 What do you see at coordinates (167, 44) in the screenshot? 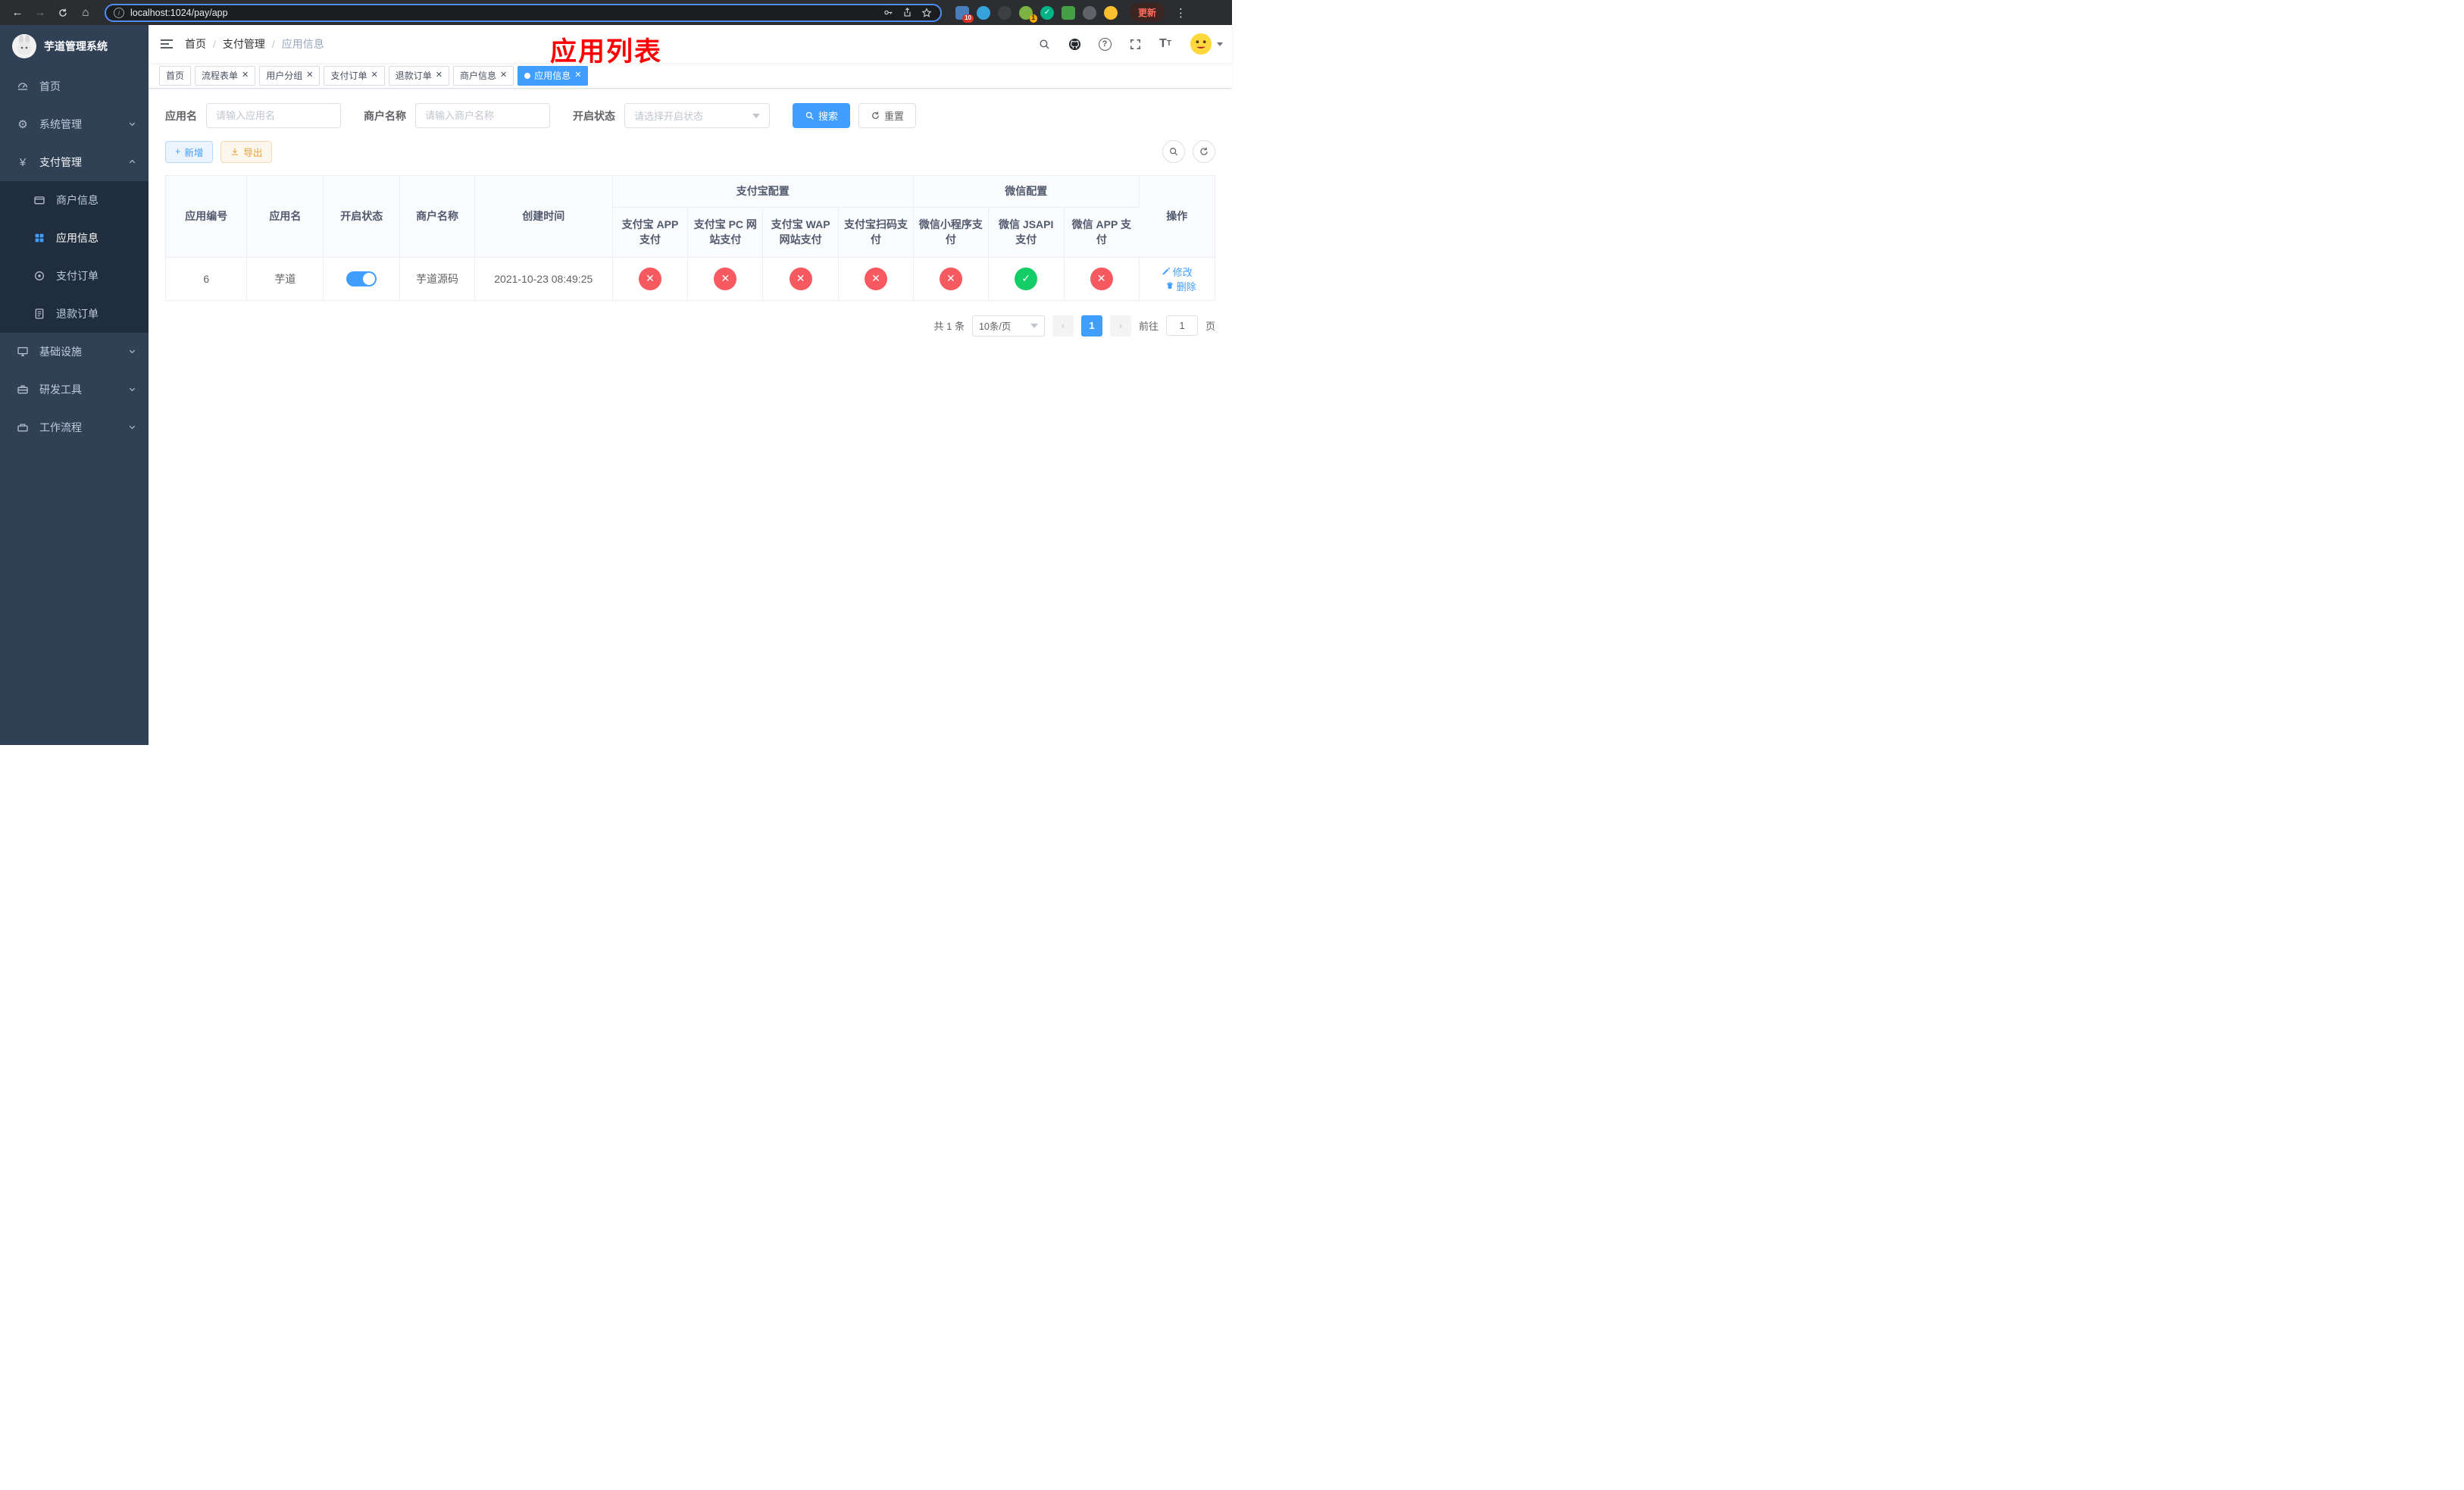
I see `hamburger-icon` at bounding box center [167, 44].